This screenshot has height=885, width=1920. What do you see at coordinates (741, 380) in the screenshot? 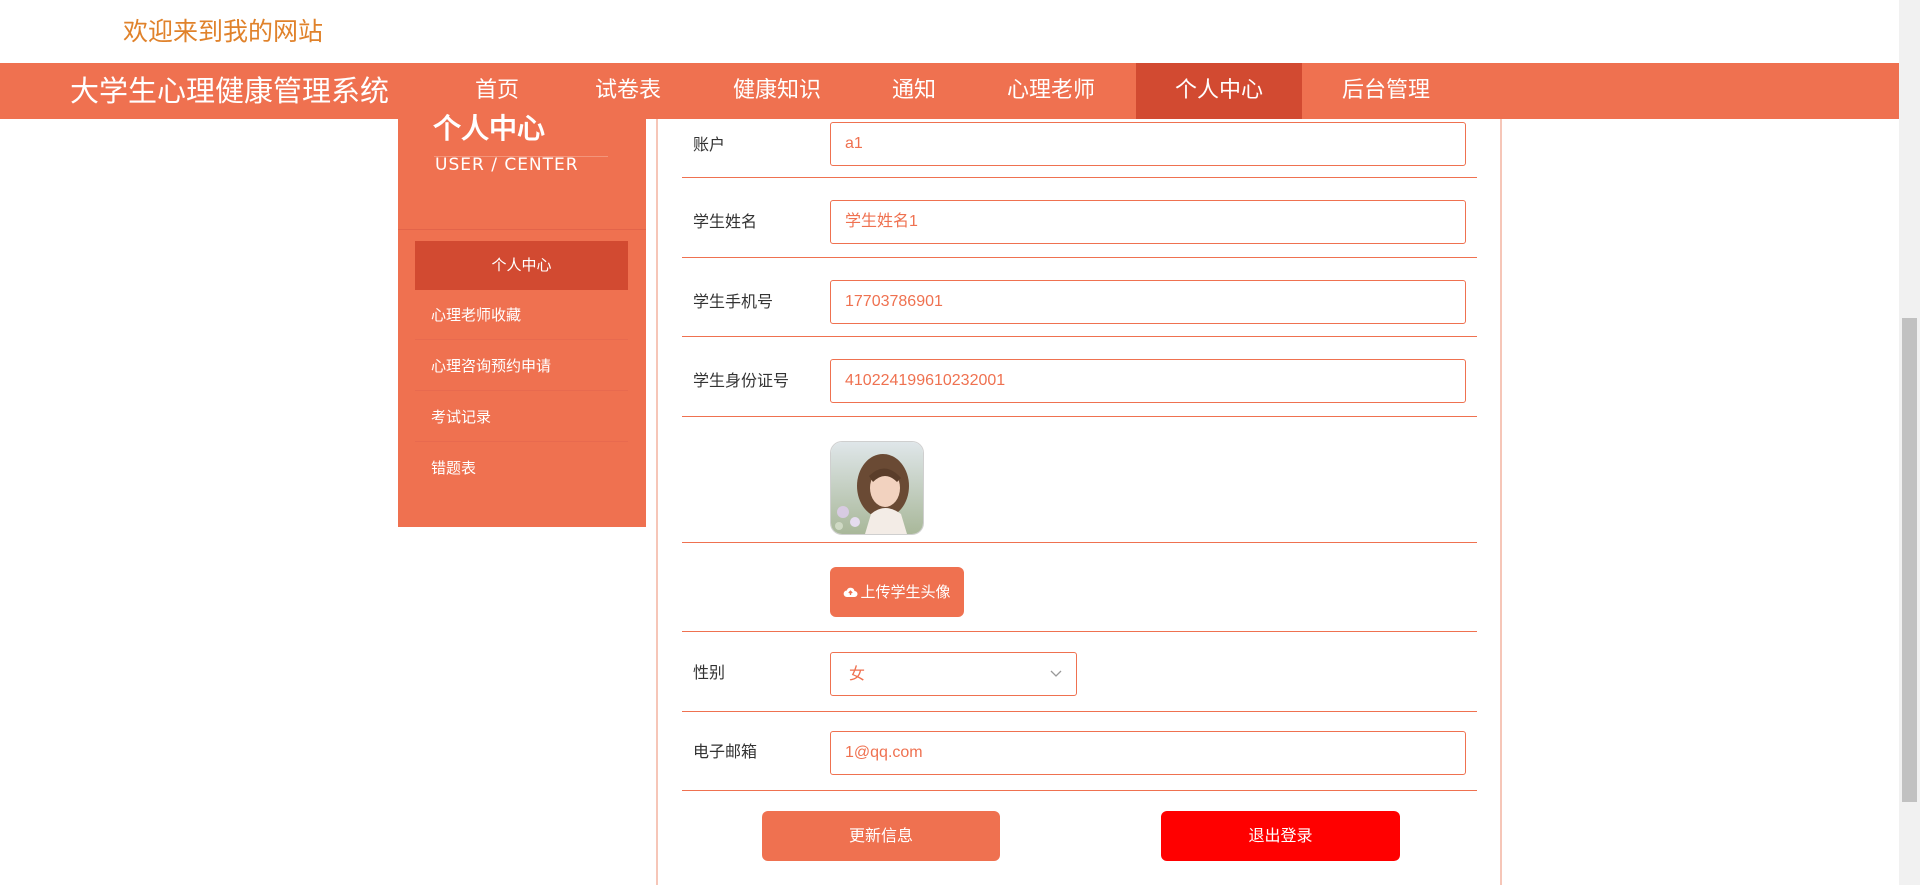
I see `id-card-label: 学生身份证号` at bounding box center [741, 380].